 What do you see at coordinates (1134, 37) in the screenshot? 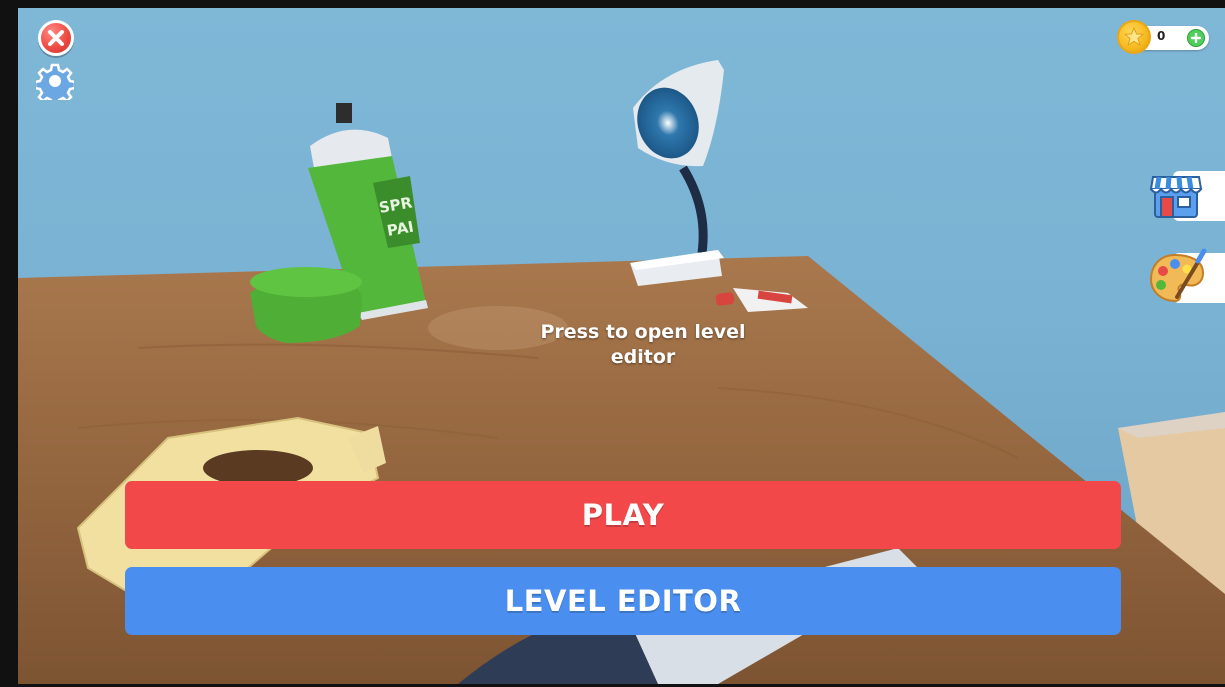
I see `star-coin-icon` at bounding box center [1134, 37].